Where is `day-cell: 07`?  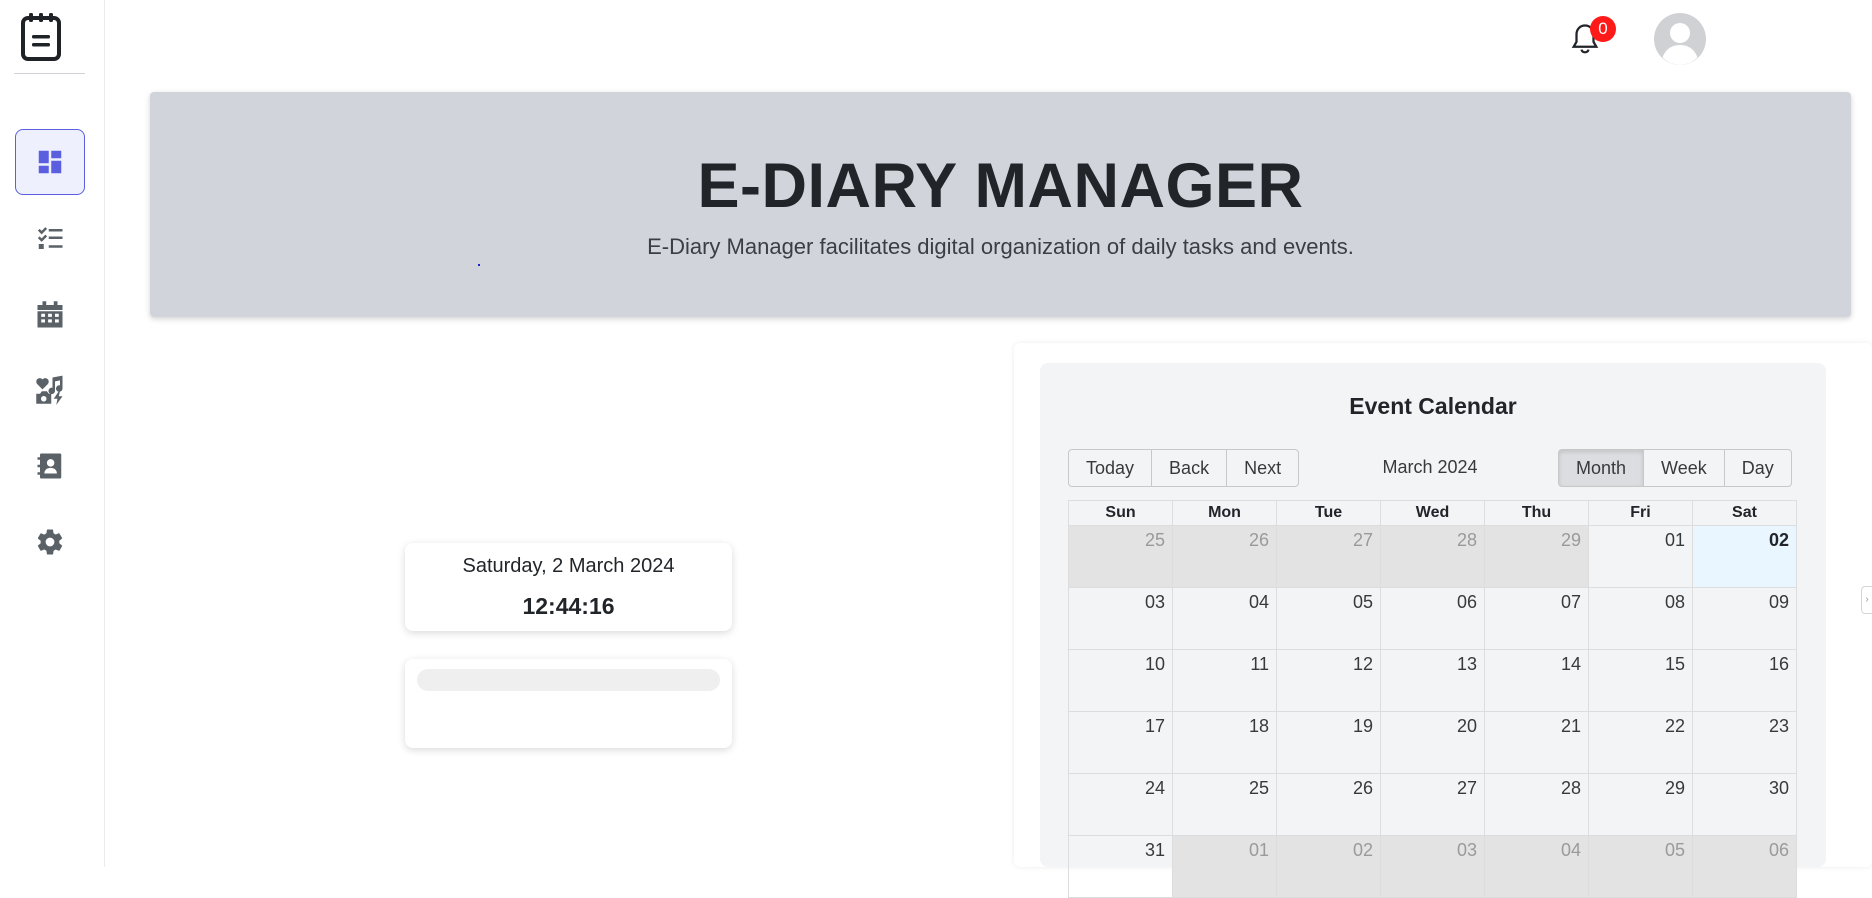 day-cell: 07 is located at coordinates (1536, 618).